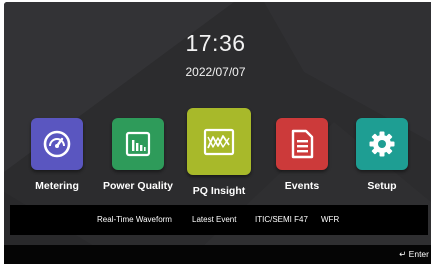 This screenshot has height=264, width=431. I want to click on power-quality-label: Power Quality, so click(138, 186).